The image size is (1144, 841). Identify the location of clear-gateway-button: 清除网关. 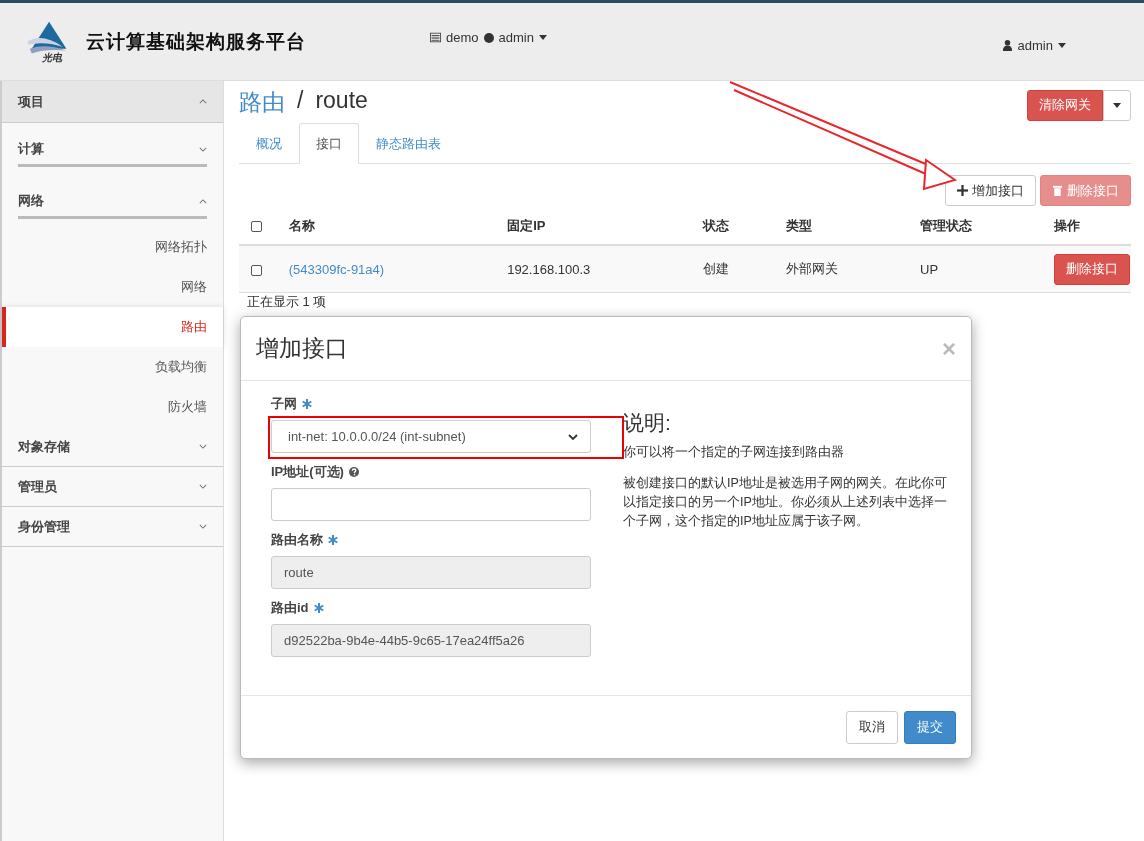
(1065, 105).